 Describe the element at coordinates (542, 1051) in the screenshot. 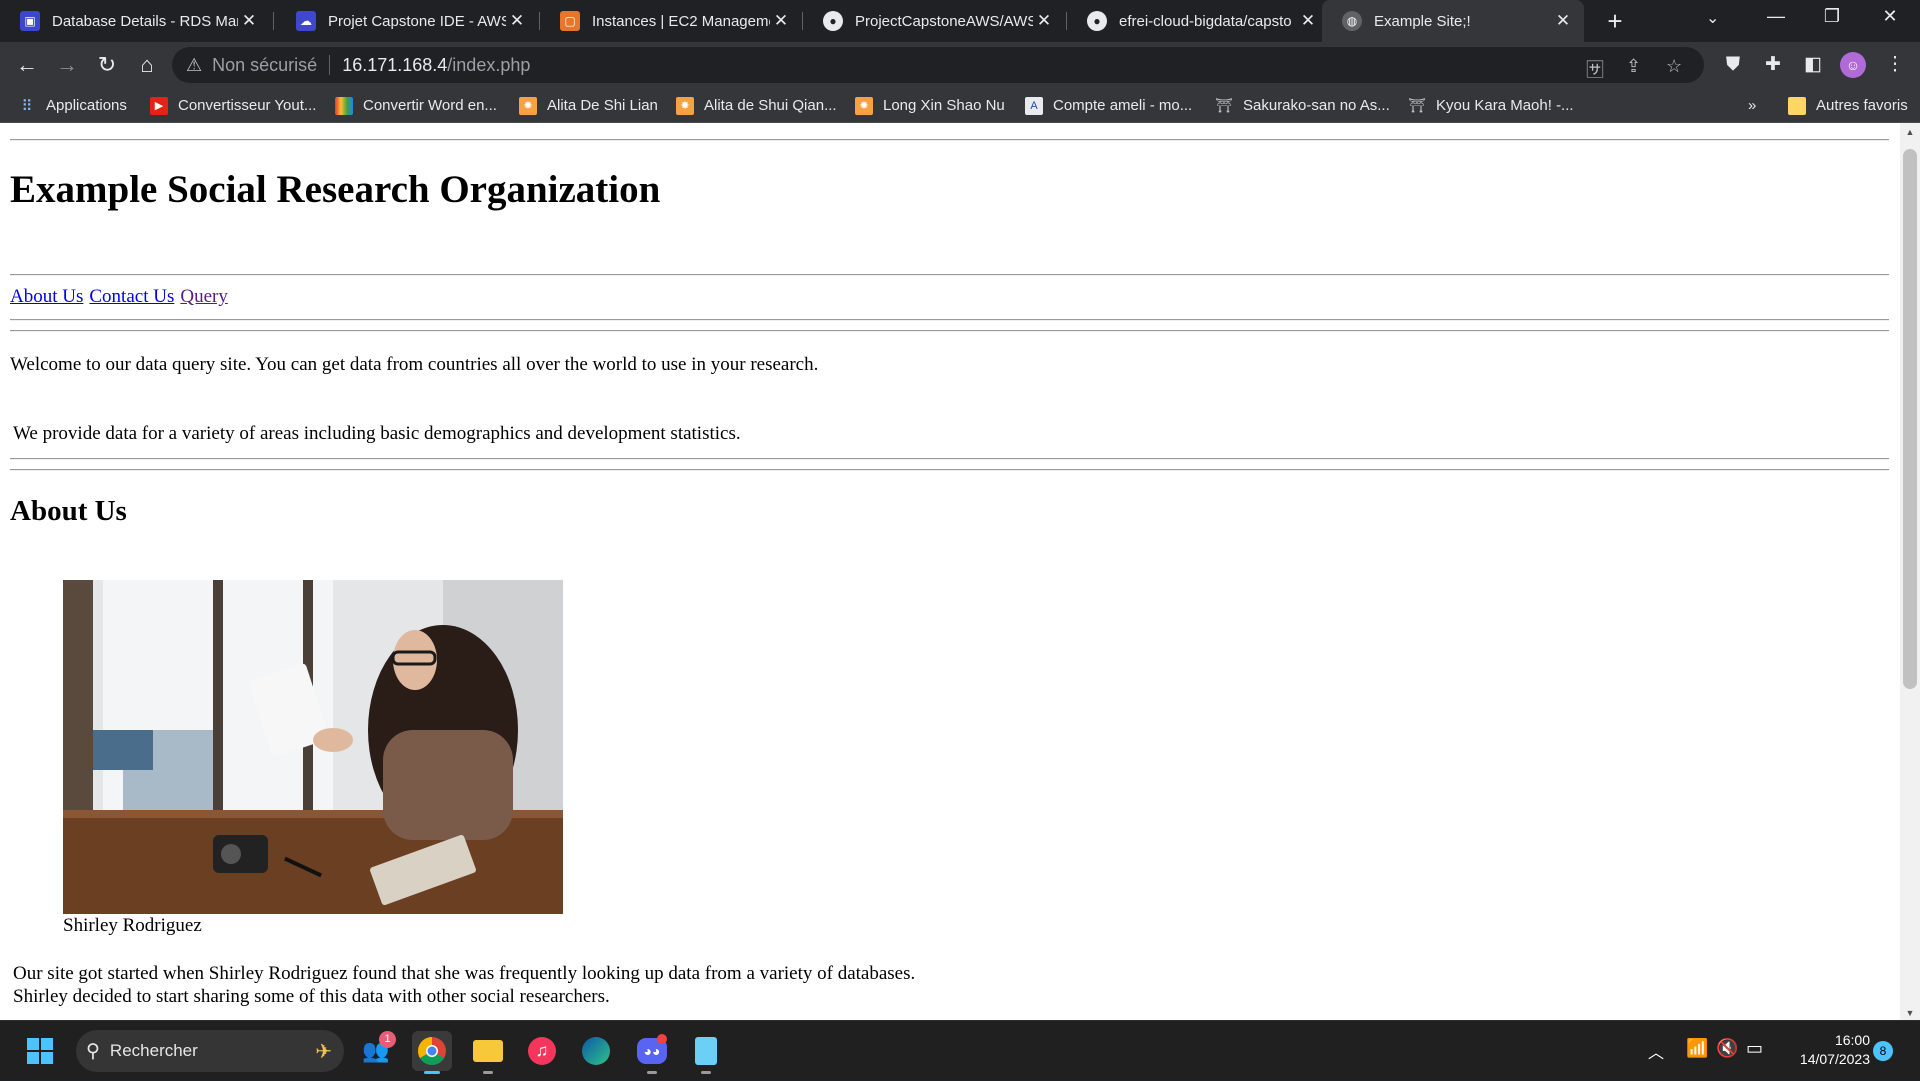

I see `music-app: ♫` at that location.